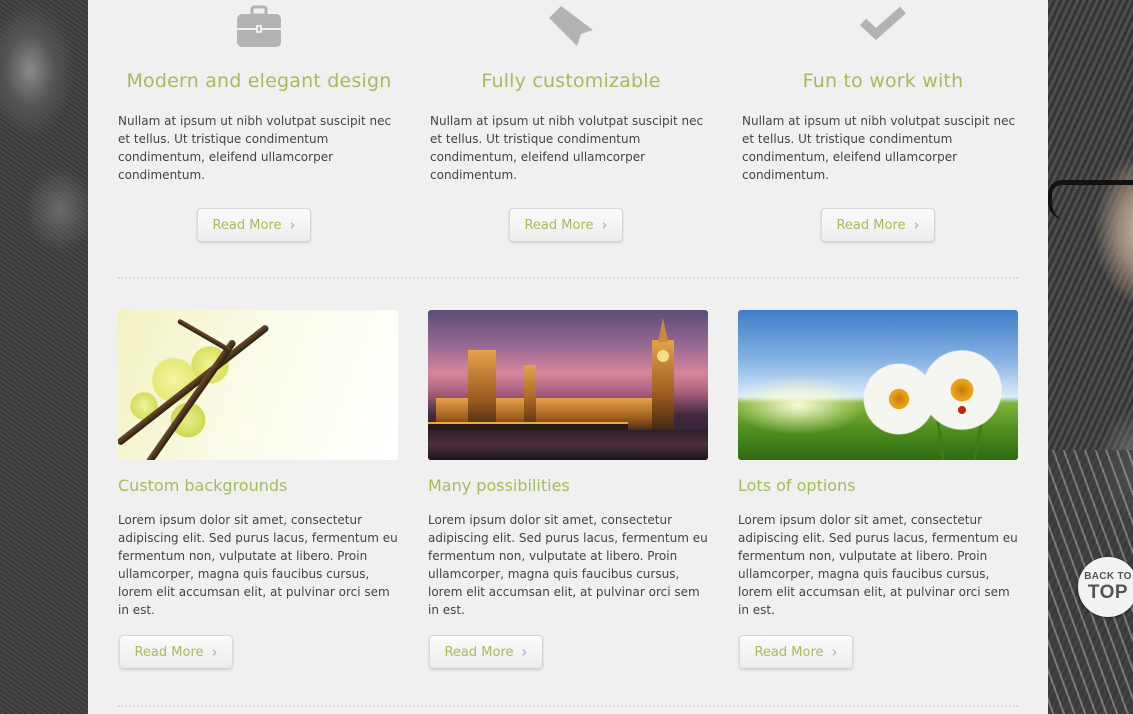 The height and width of the screenshot is (714, 1133). I want to click on card-title: Custom backgrounds, so click(202, 485).